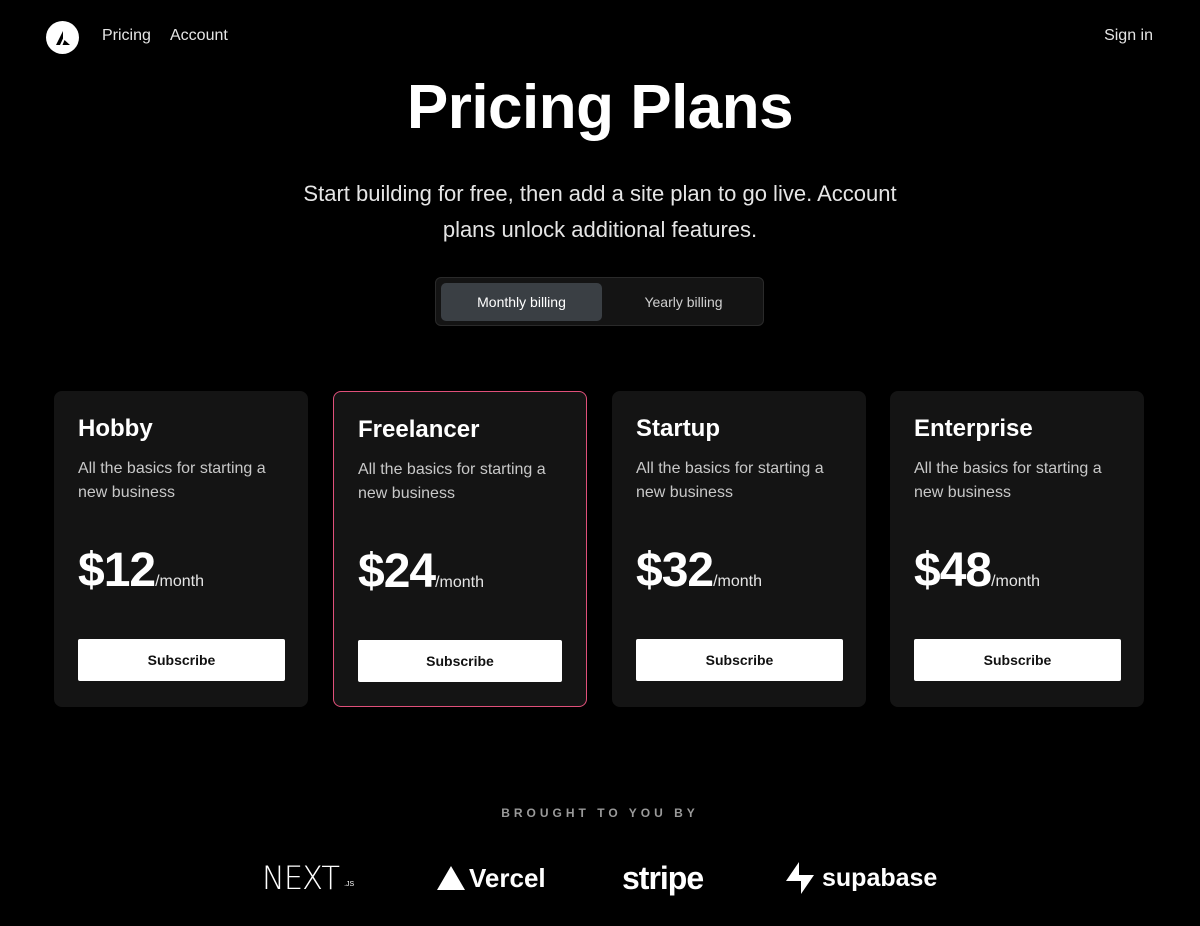 Image resolution: width=1200 pixels, height=926 pixels. What do you see at coordinates (451, 878) in the screenshot?
I see `vercel-triangle-icon` at bounding box center [451, 878].